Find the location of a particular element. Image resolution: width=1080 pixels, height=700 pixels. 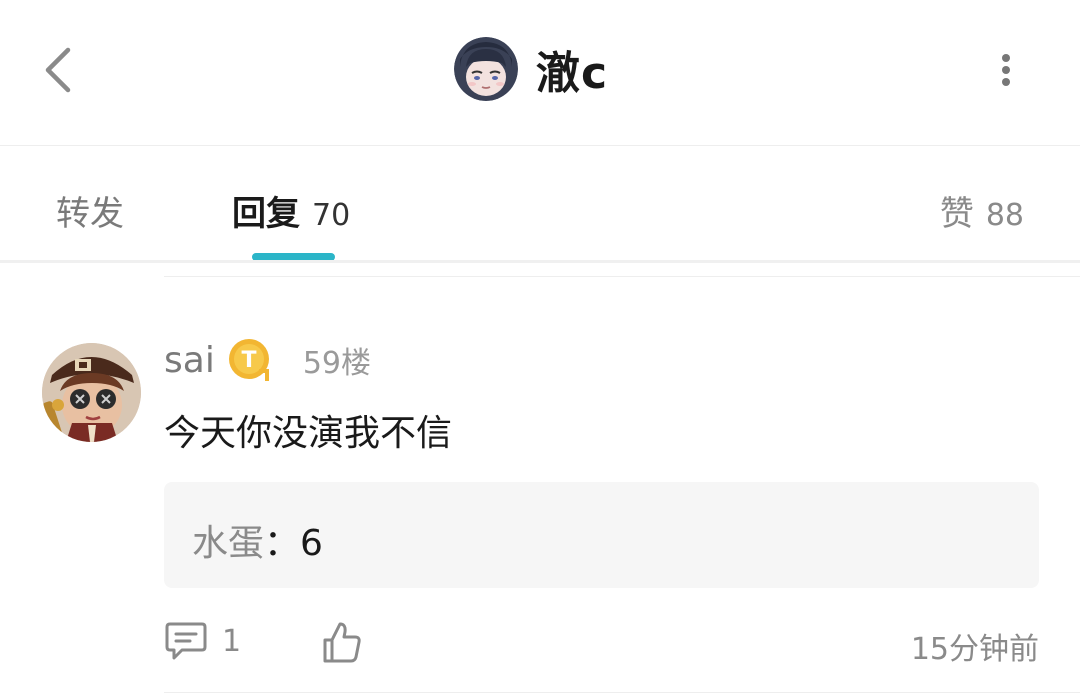

chevron-left-icon is located at coordinates (58, 70).